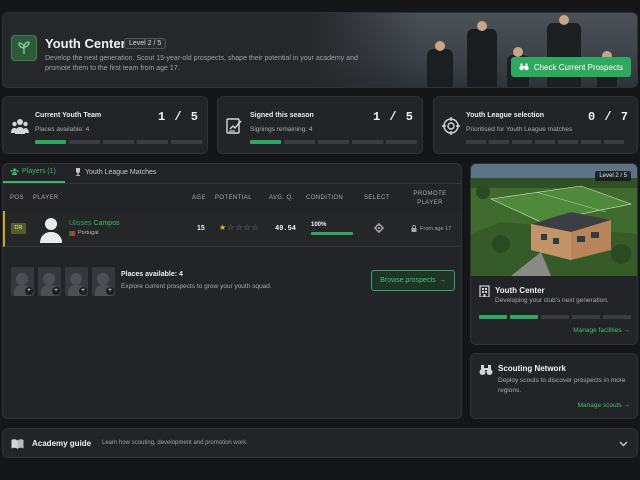 The width and height of the screenshot is (640, 480). What do you see at coordinates (201, 228) in the screenshot?
I see `player-age: 15` at bounding box center [201, 228].